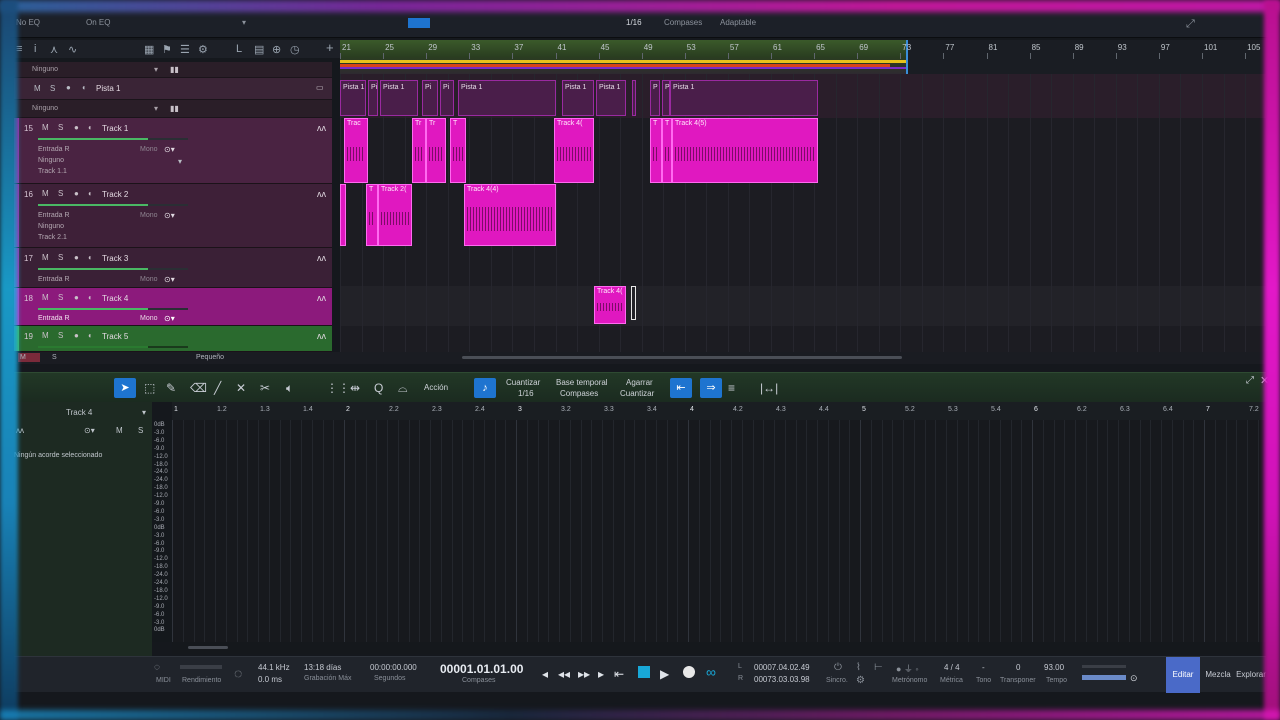 Image resolution: width=1280 pixels, height=720 pixels. What do you see at coordinates (185, 49) in the screenshot?
I see `list-icon: ☰` at bounding box center [185, 49].